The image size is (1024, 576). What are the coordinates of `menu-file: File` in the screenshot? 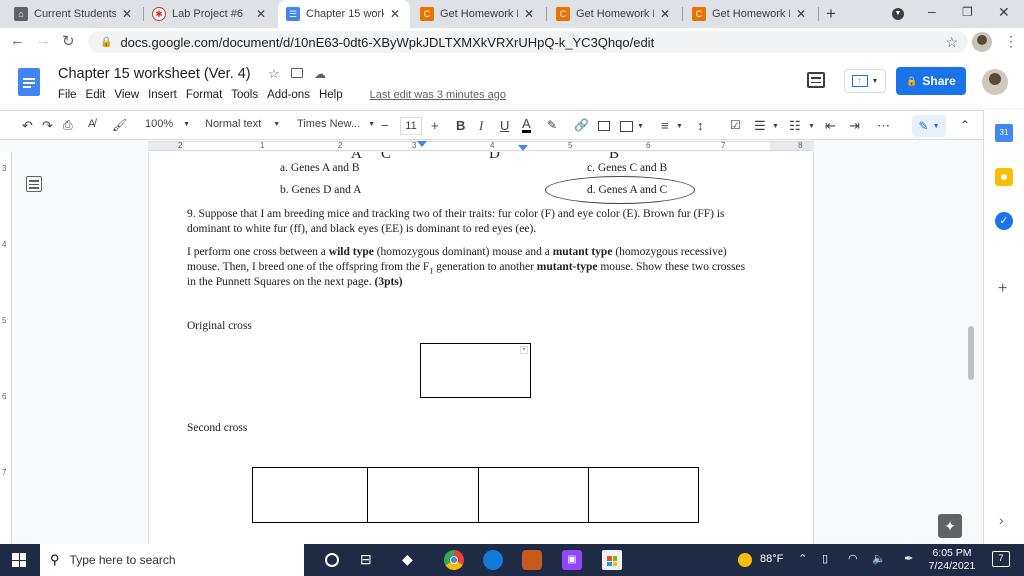 It's located at (67, 95).